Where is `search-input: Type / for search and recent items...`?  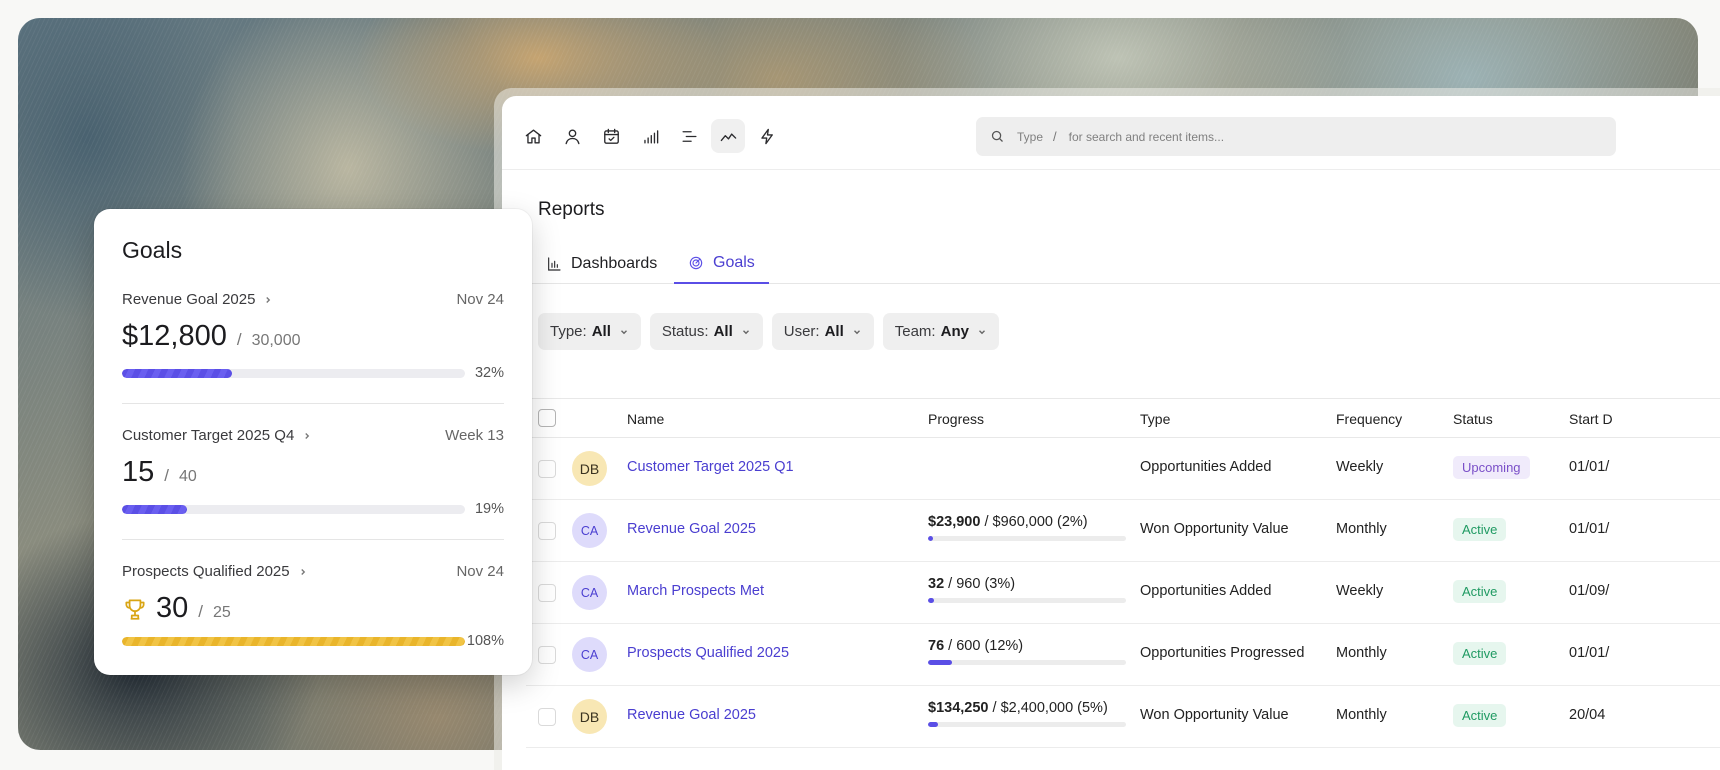 search-input: Type / for search and recent items... is located at coordinates (1296, 136).